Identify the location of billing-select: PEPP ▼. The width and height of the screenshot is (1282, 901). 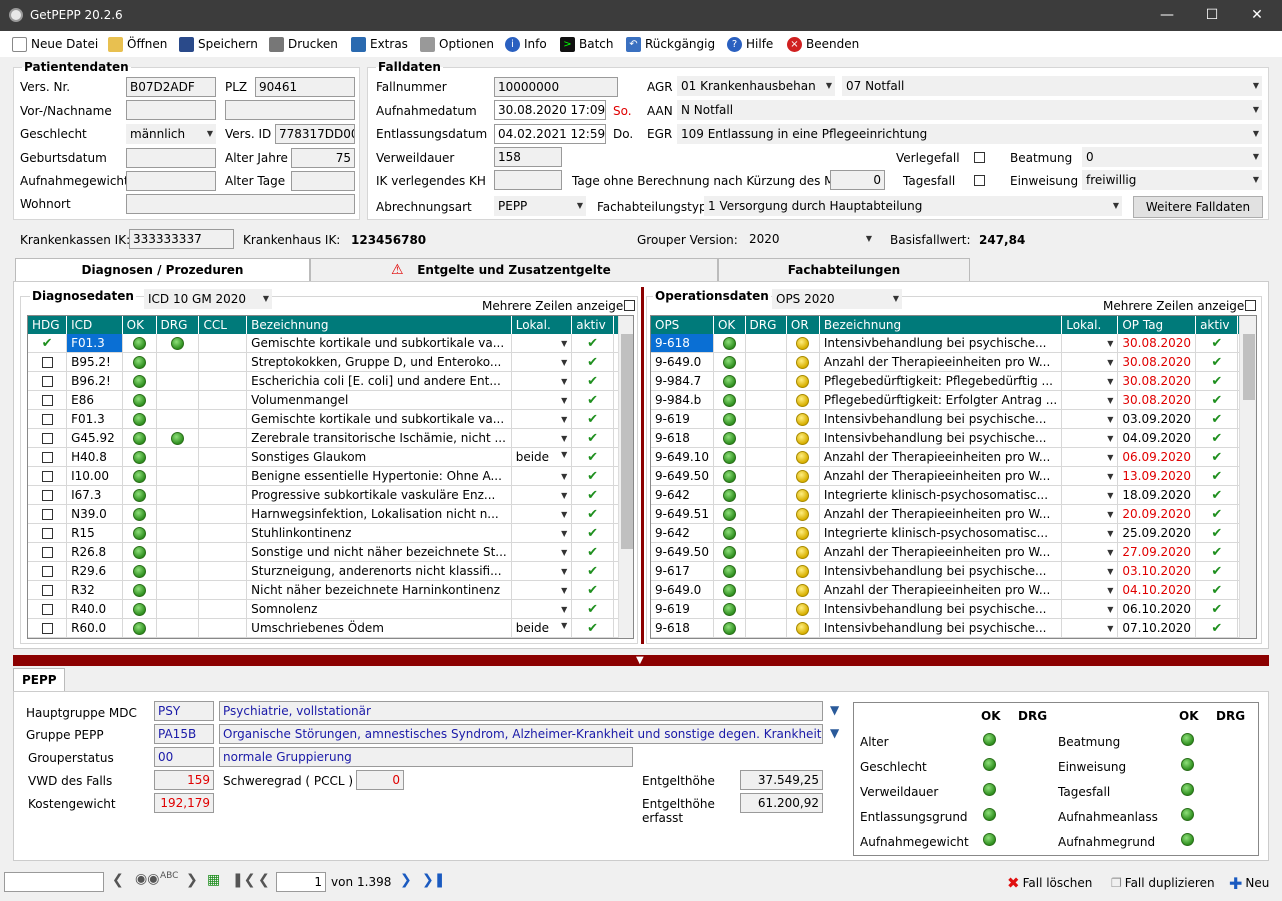
(540, 206).